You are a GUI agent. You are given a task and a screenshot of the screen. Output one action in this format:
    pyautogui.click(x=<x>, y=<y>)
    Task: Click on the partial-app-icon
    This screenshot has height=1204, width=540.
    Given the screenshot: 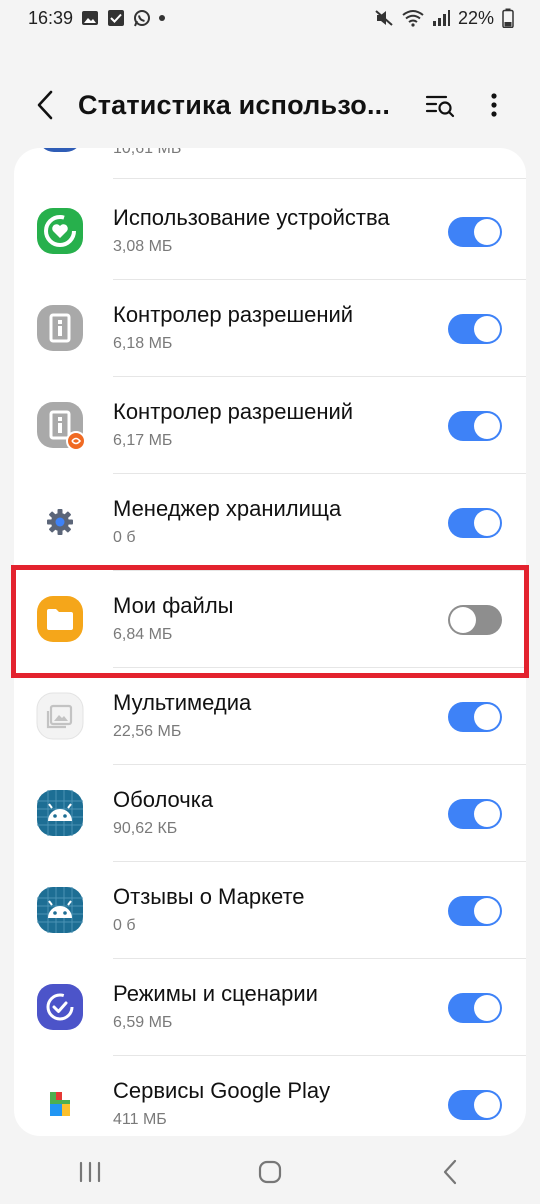 What is the action you would take?
    pyautogui.click(x=60, y=151)
    